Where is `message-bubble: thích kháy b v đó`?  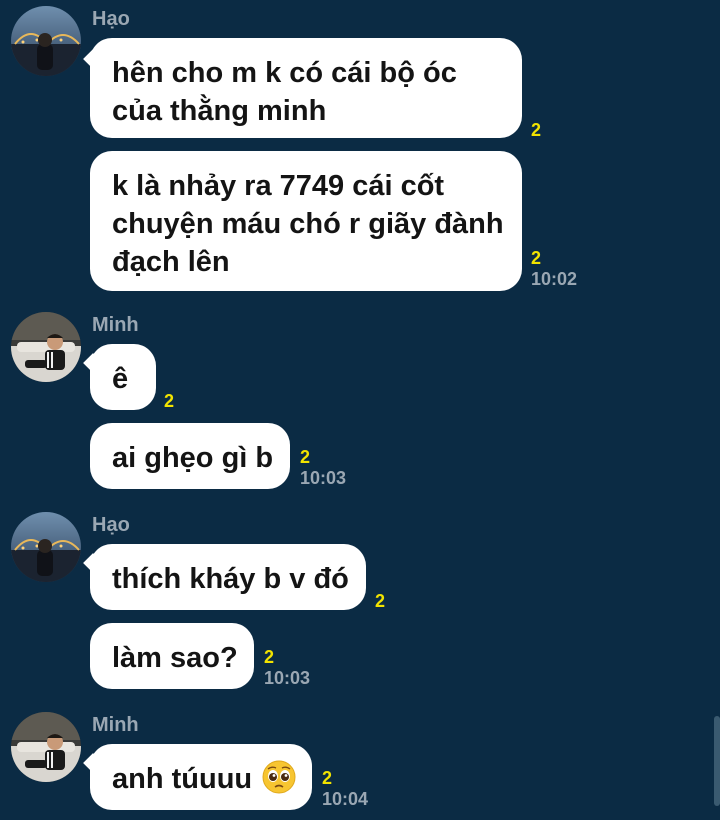 message-bubble: thích kháy b v đó is located at coordinates (228, 577).